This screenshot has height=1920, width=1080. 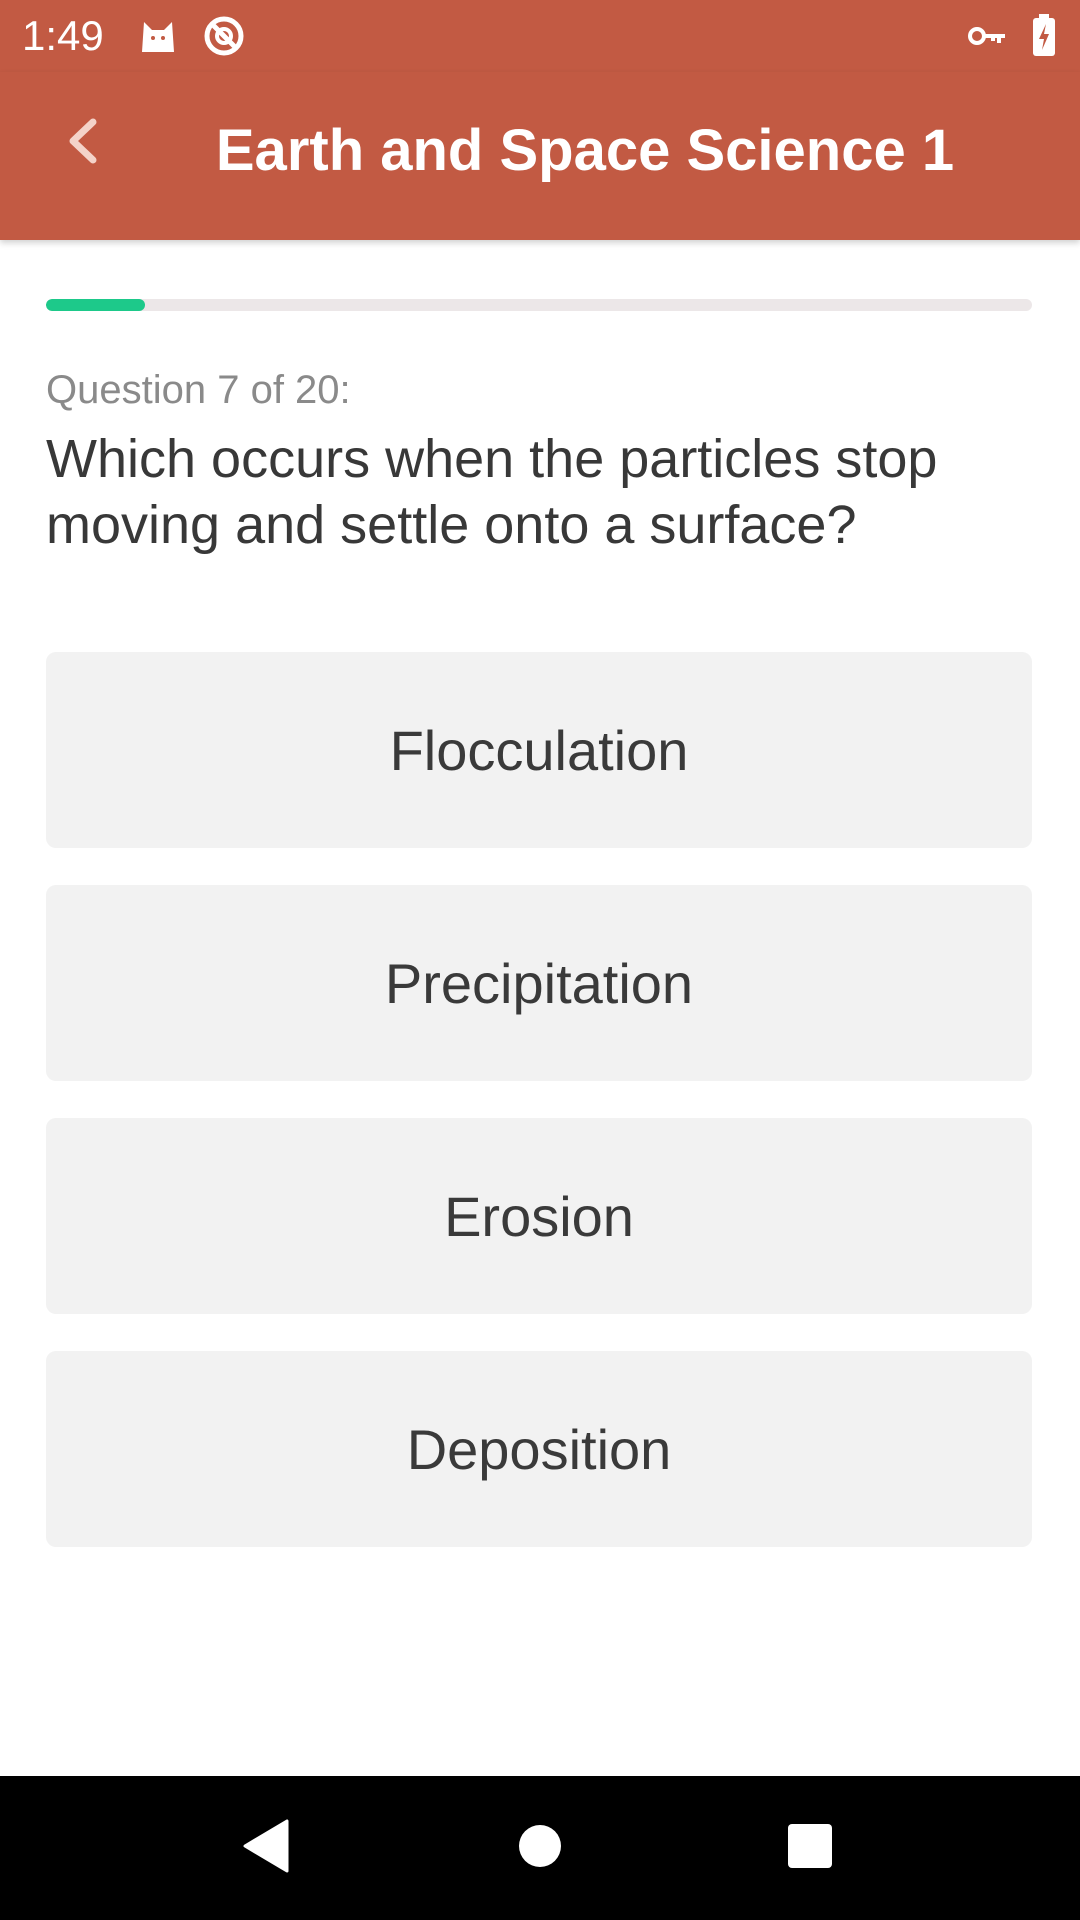 I want to click on quiz-progress-bar, so click(x=539, y=305).